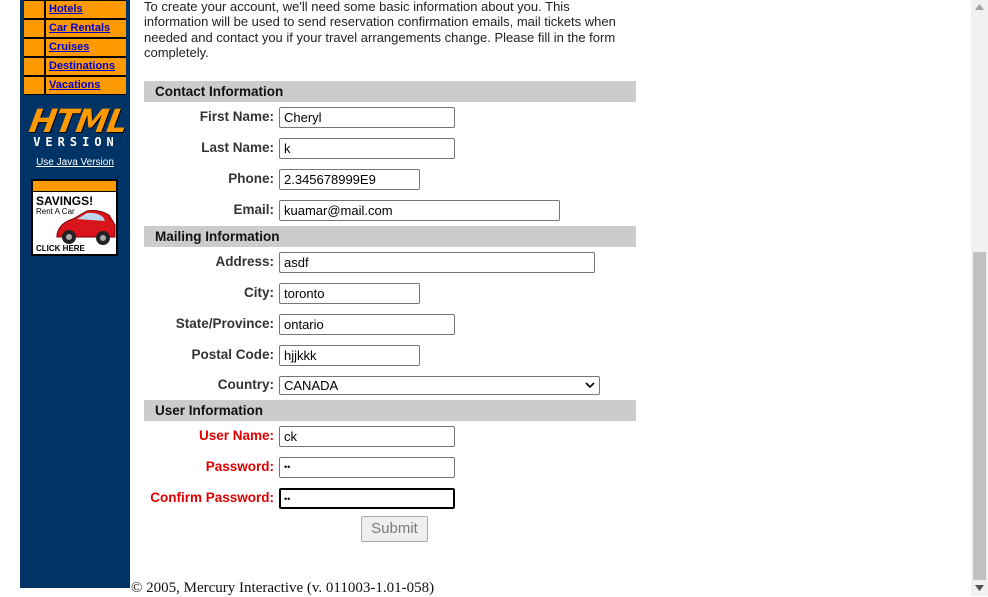 The width and height of the screenshot is (988, 597). What do you see at coordinates (367, 117) in the screenshot?
I see `first-name-input: Cheryl` at bounding box center [367, 117].